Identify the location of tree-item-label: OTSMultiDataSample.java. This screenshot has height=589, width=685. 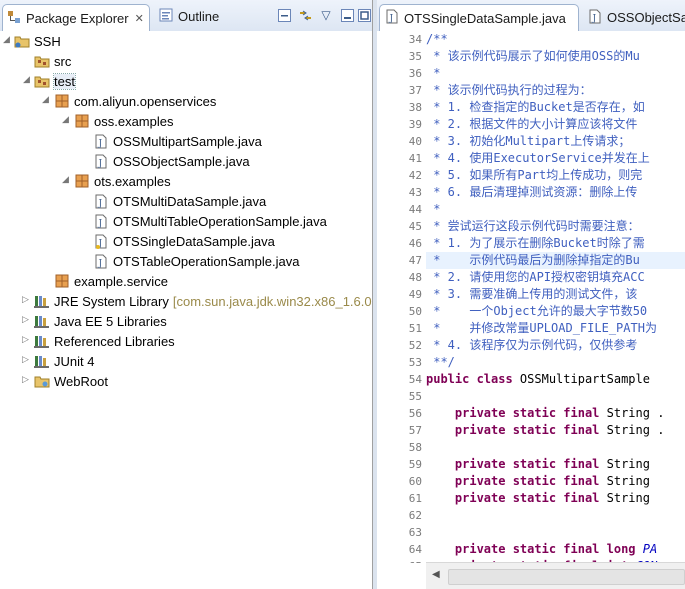
(190, 201).